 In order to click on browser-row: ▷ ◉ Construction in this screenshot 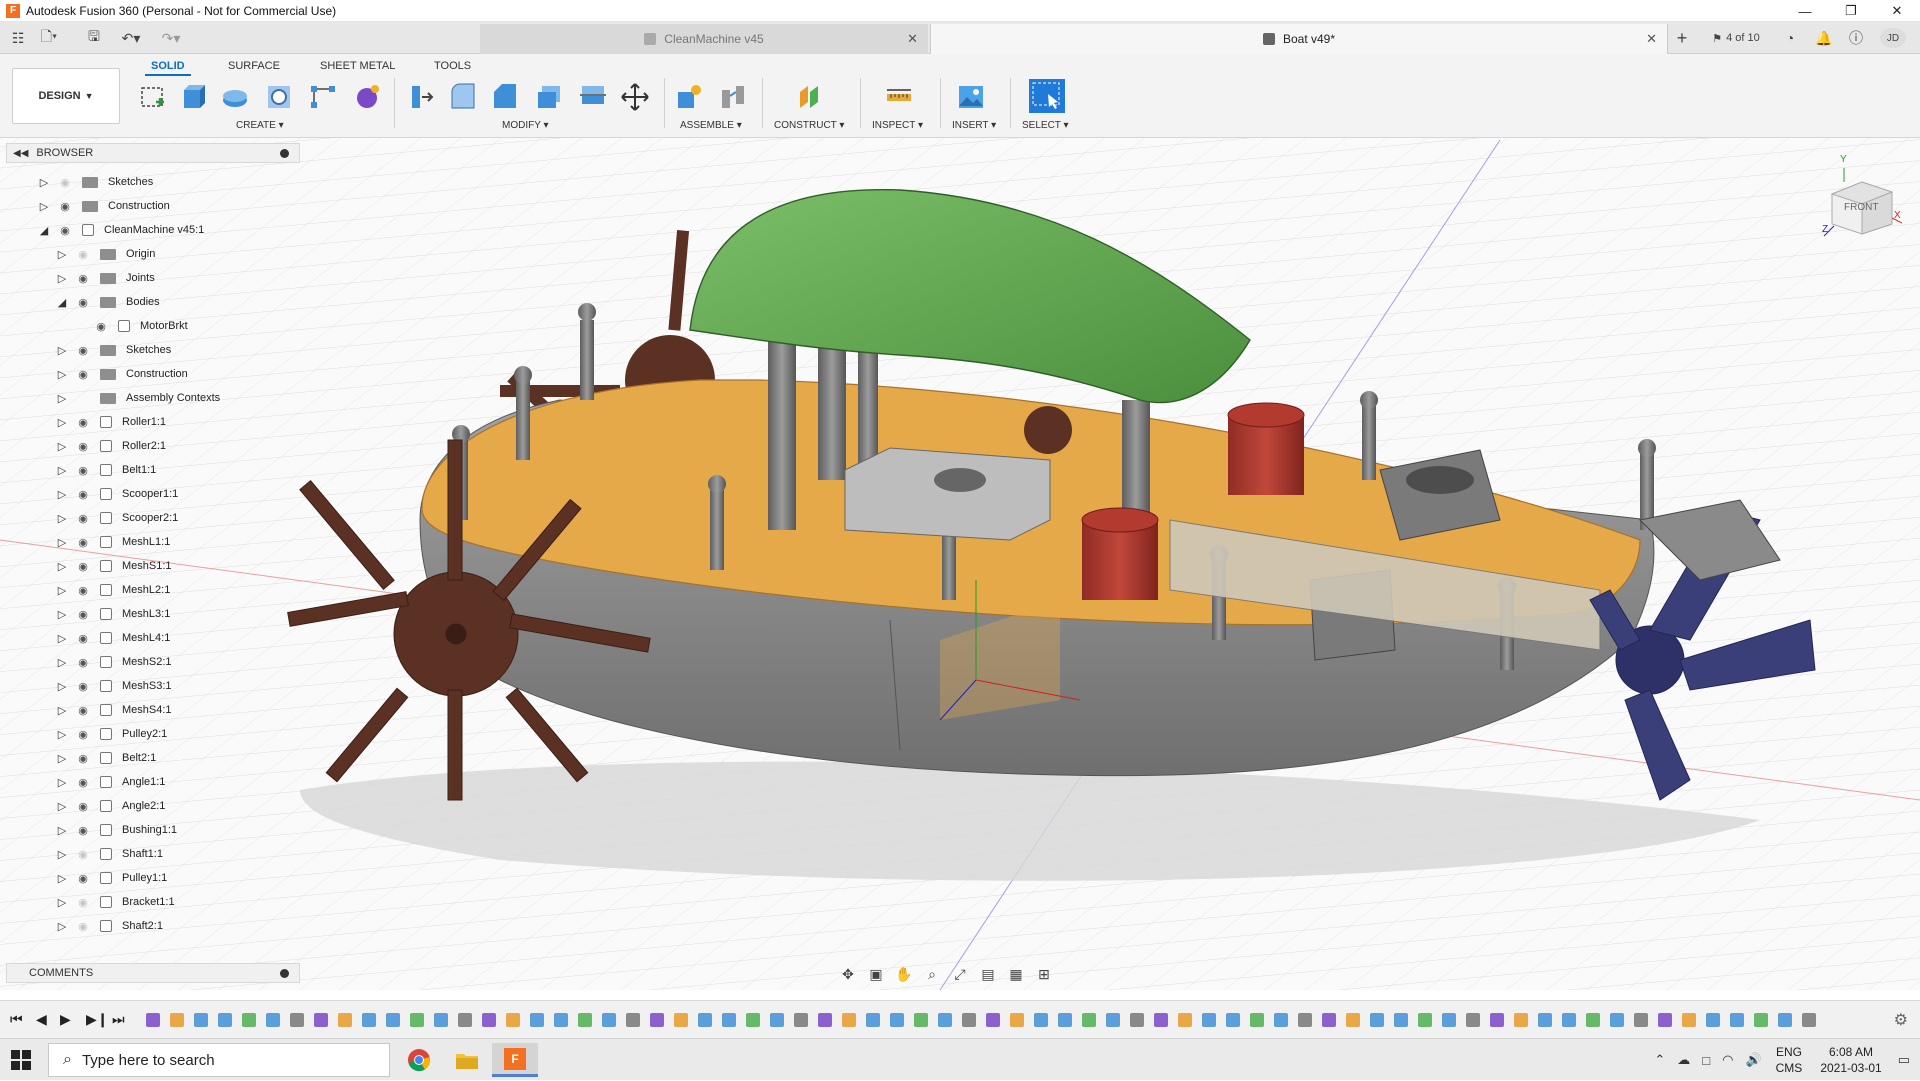, I will do `click(122, 374)`.